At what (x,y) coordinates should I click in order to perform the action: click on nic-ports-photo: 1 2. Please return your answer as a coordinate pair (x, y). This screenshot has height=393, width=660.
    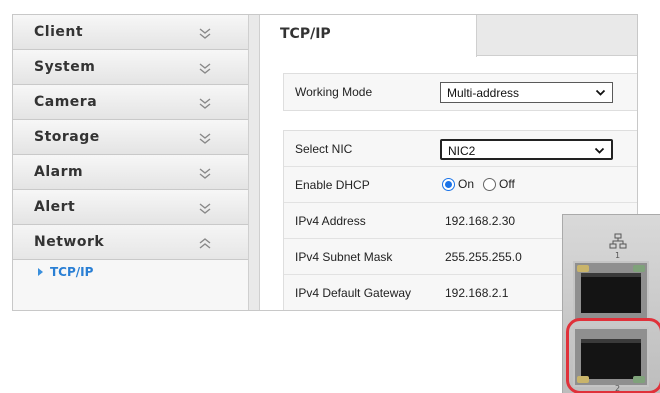
    Looking at the image, I should click on (611, 303).